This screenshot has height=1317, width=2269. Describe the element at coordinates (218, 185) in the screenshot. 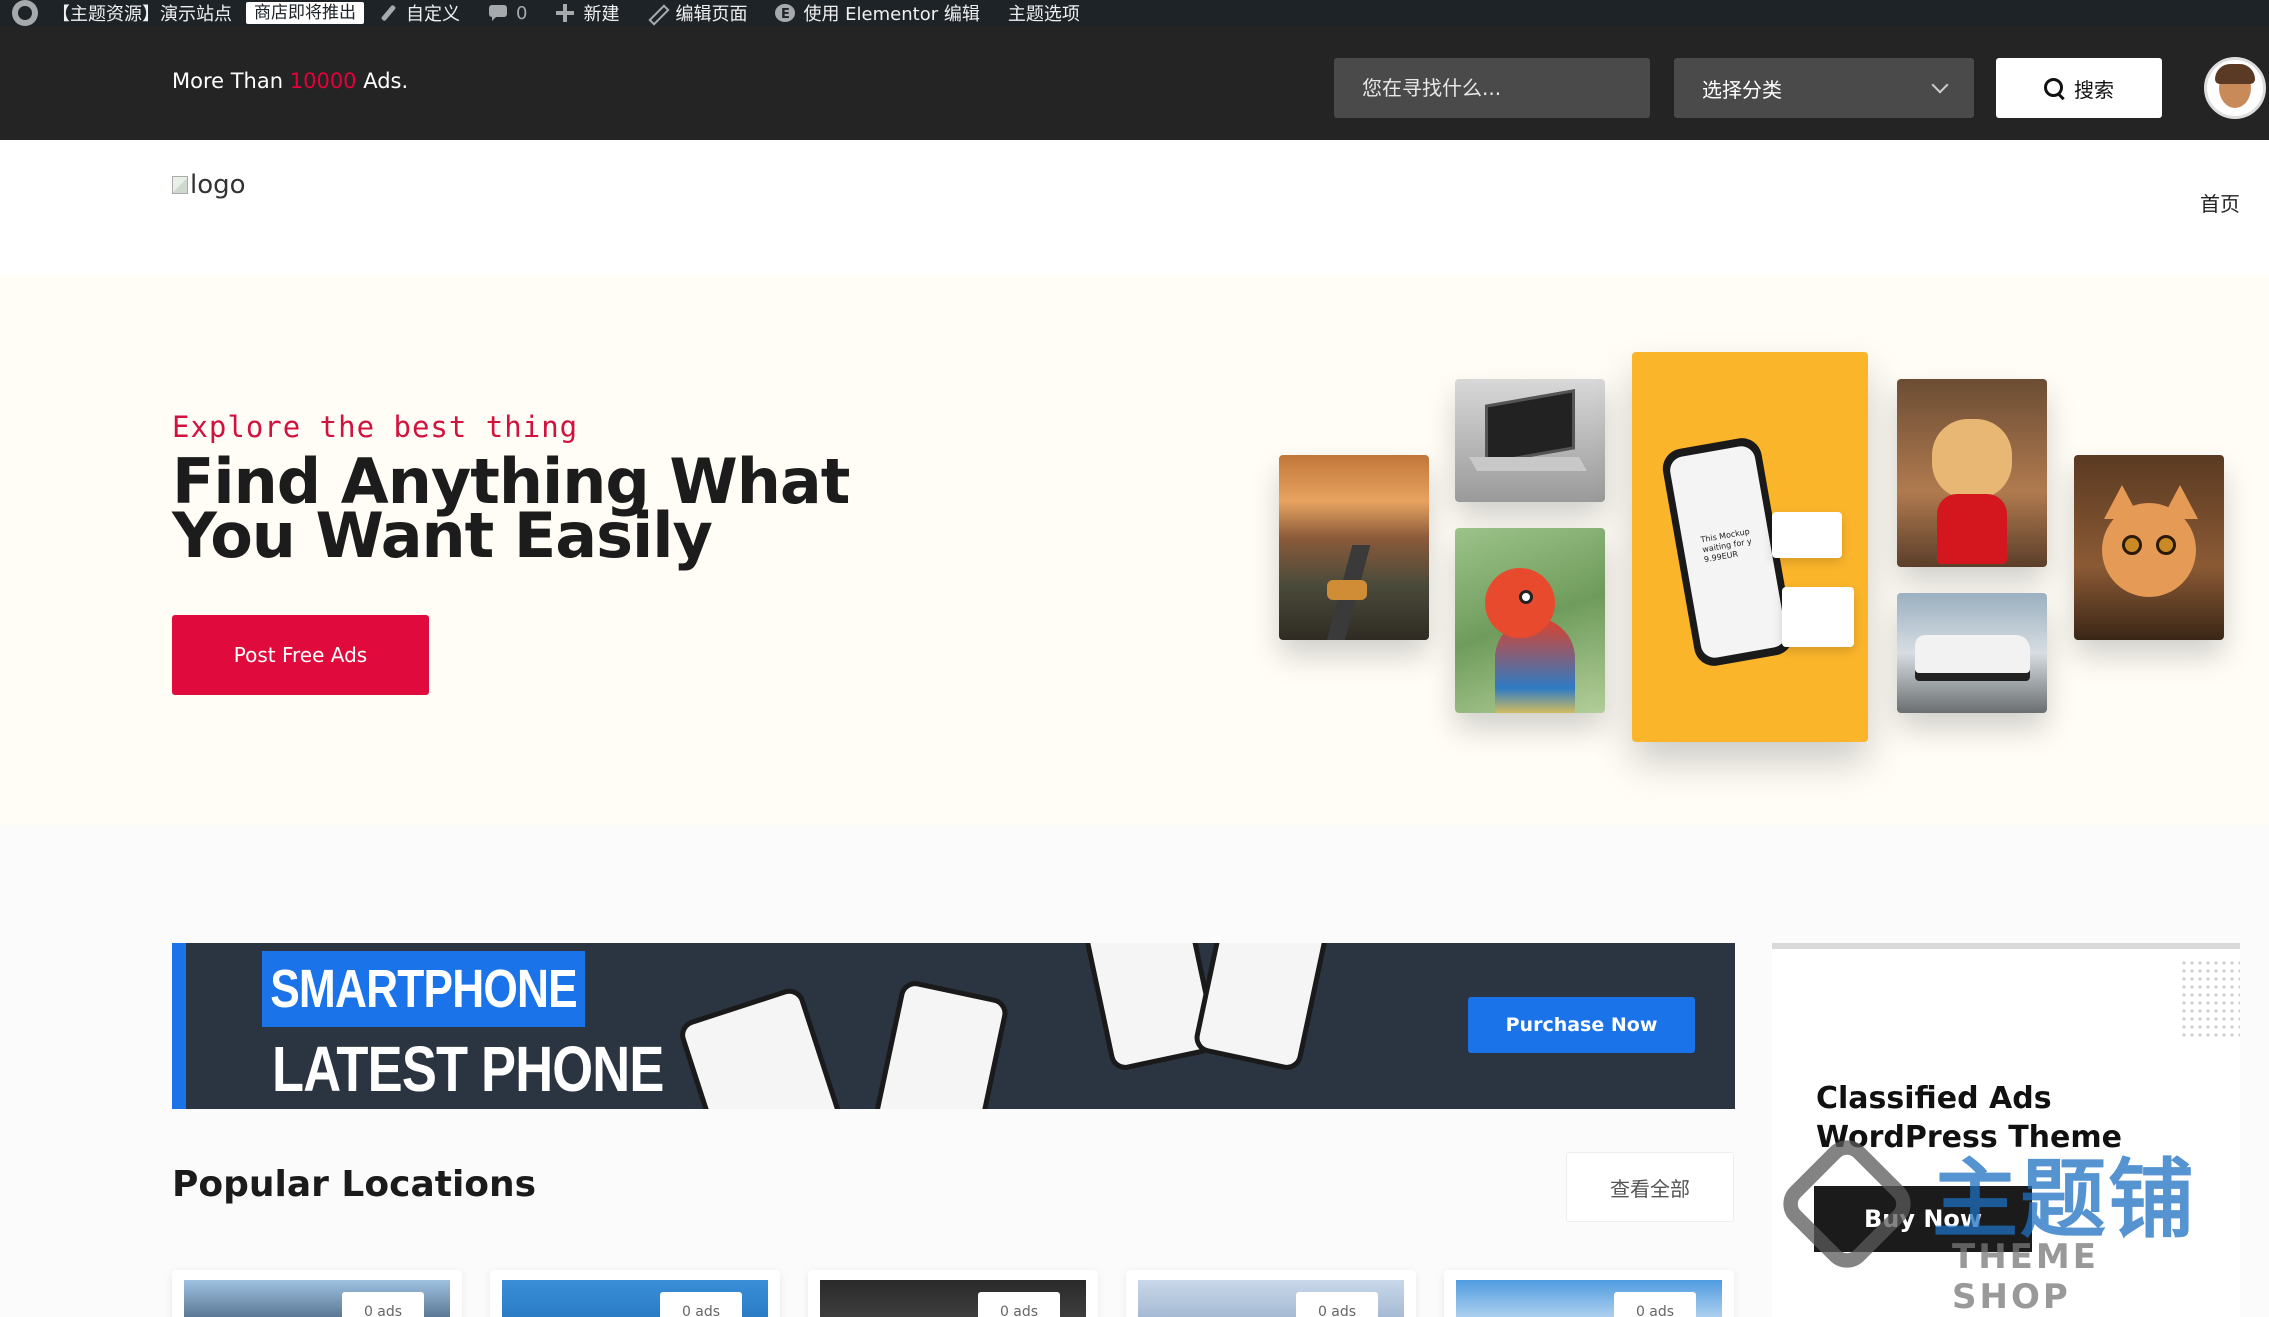

I see `logo-alt-text: logo` at that location.